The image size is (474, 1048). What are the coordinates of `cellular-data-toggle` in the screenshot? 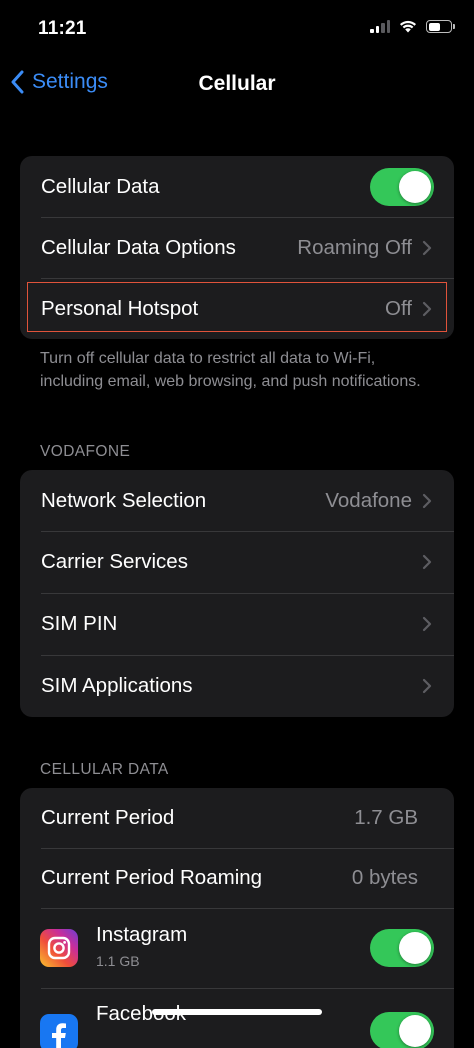 It's located at (402, 186).